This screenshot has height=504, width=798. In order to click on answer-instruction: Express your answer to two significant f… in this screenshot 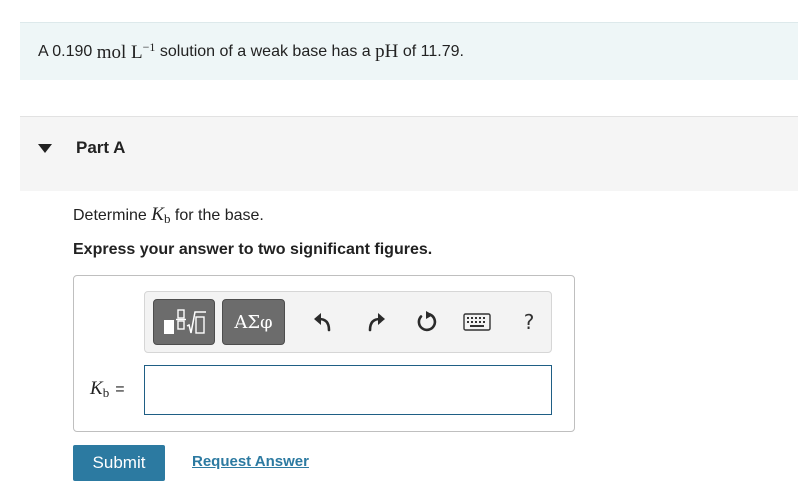, I will do `click(253, 249)`.